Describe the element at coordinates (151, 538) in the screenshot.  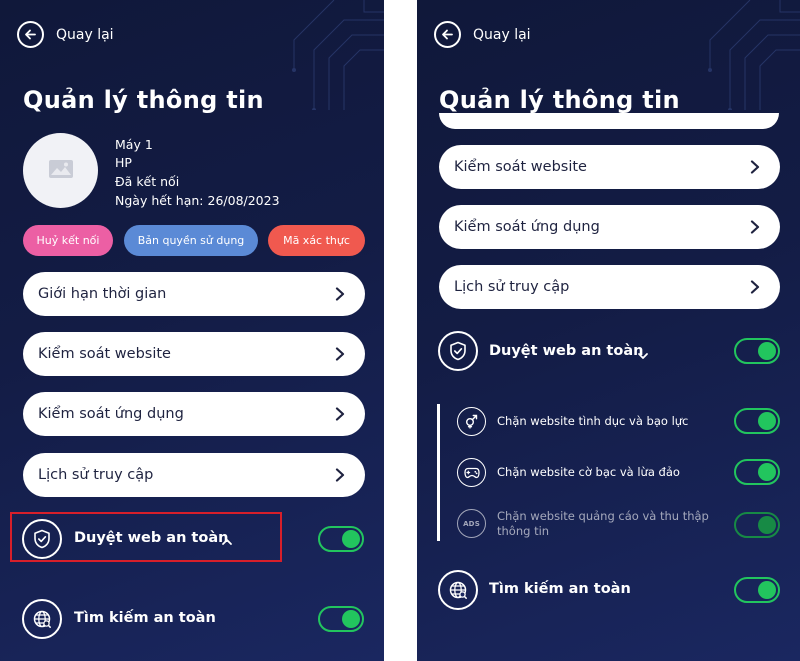
I see `safe-browsing-label: Duyệt web an toàn` at that location.